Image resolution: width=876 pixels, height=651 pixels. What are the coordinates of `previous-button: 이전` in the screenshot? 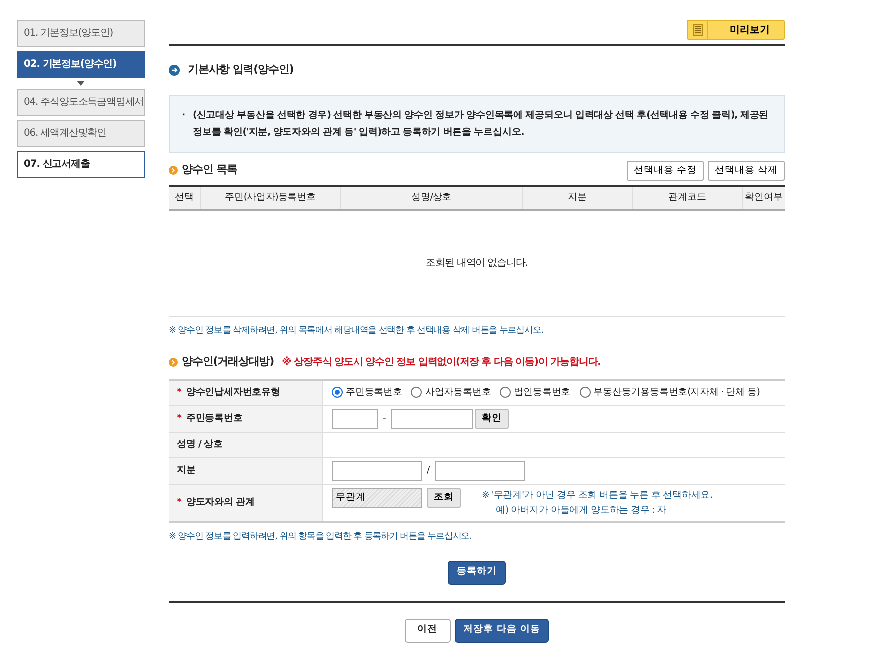 It's located at (427, 630).